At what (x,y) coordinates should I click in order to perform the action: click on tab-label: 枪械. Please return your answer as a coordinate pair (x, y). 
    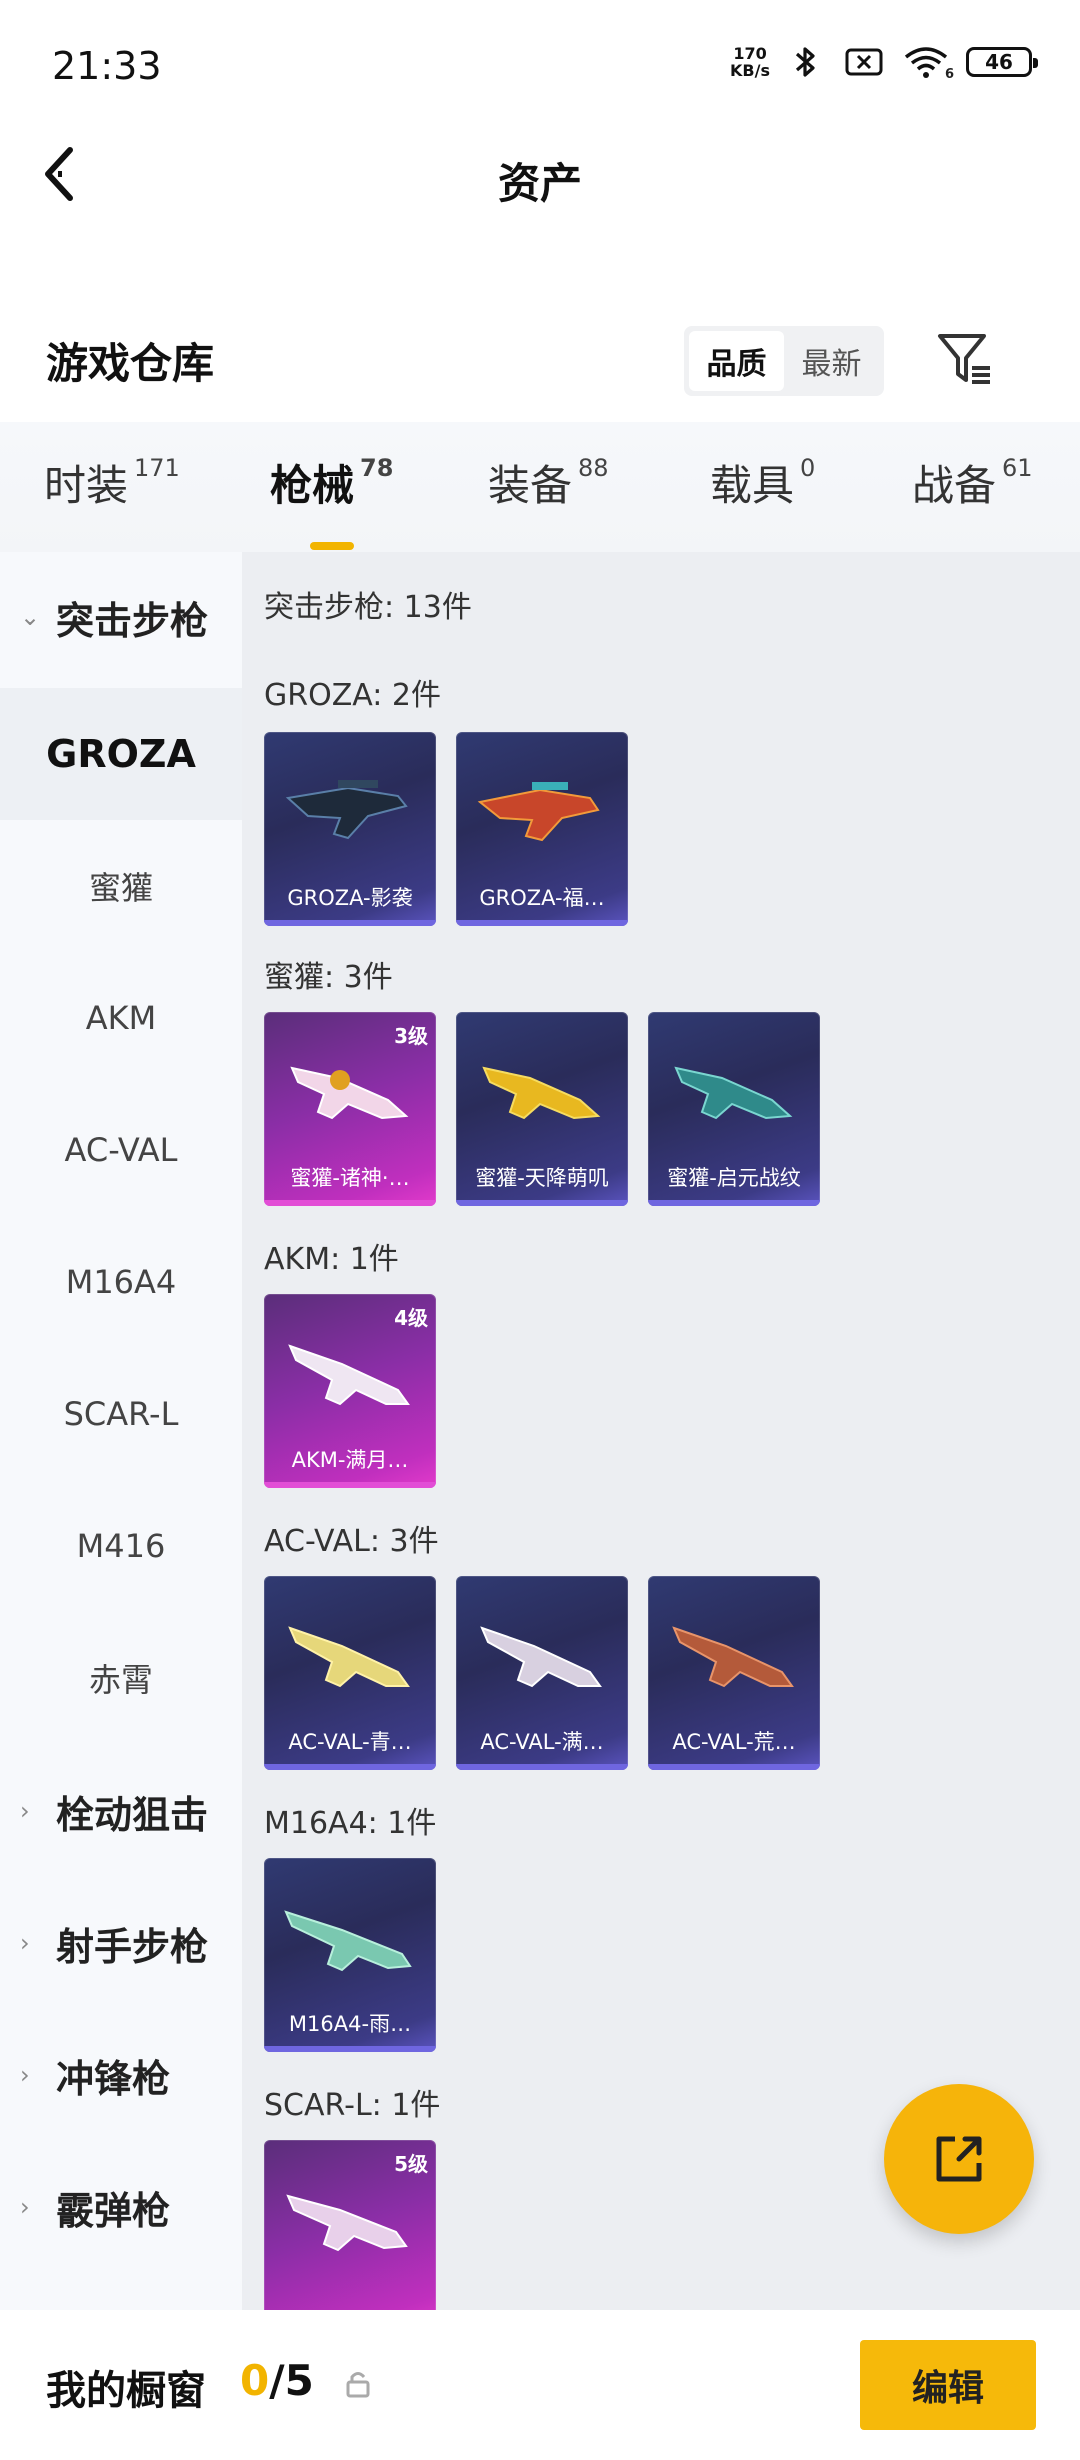
    Looking at the image, I should click on (312, 485).